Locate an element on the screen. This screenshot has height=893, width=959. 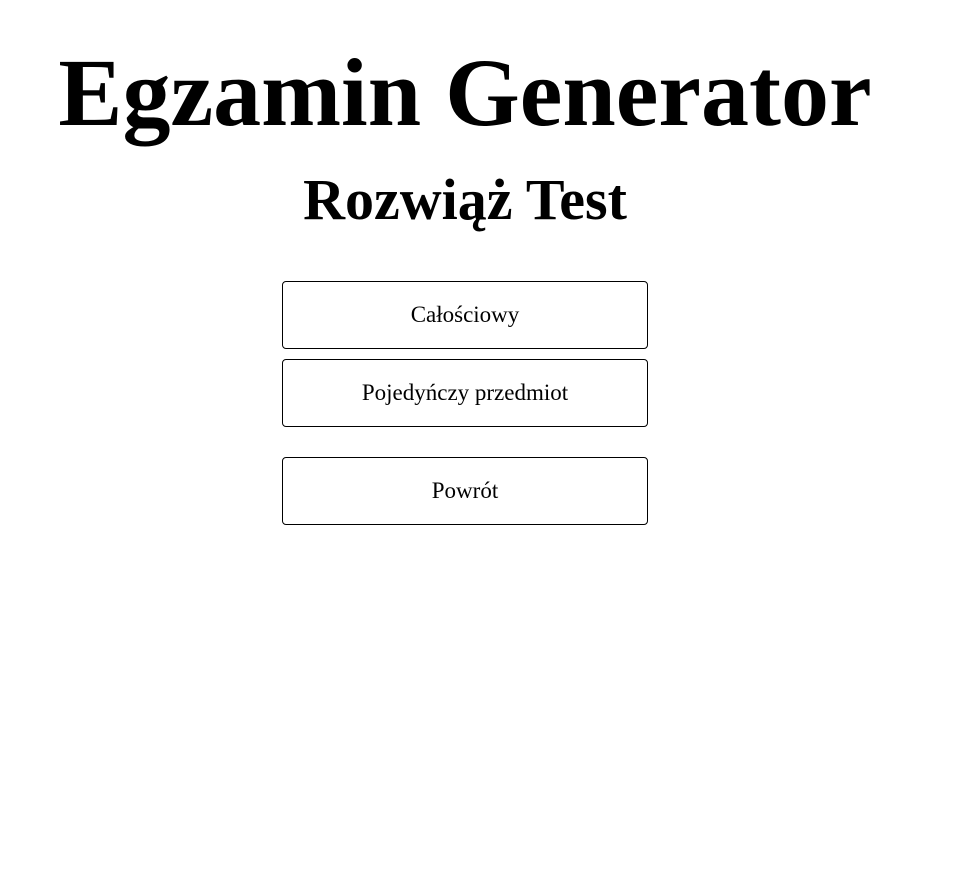
single-subject-button: Pojedyńczy przedmiot is located at coordinates (465, 393).